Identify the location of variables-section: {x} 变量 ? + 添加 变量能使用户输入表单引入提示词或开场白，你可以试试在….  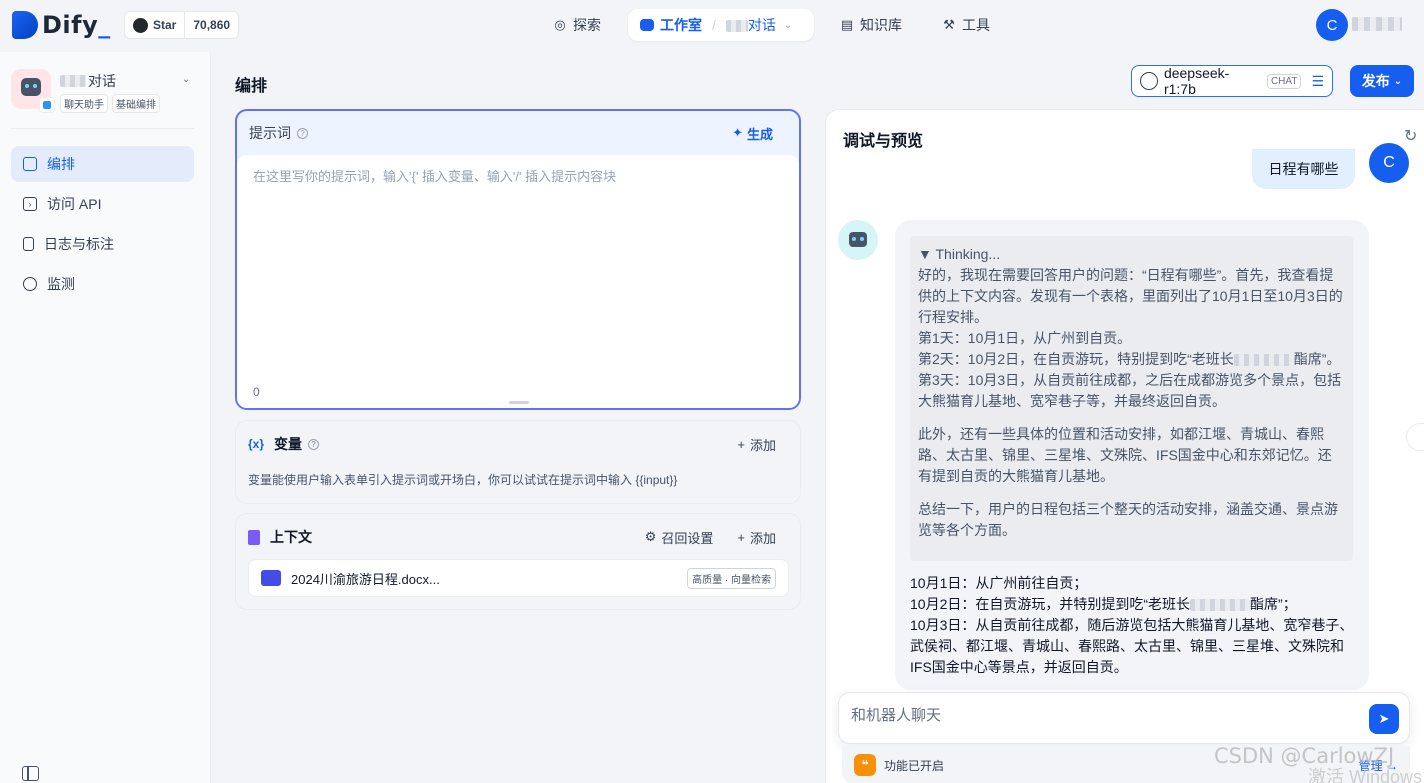
(518, 462).